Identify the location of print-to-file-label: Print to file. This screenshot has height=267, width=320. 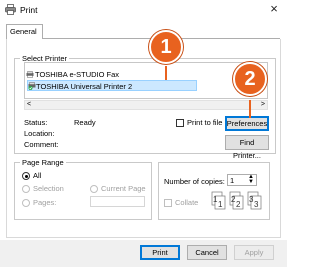
(204, 122).